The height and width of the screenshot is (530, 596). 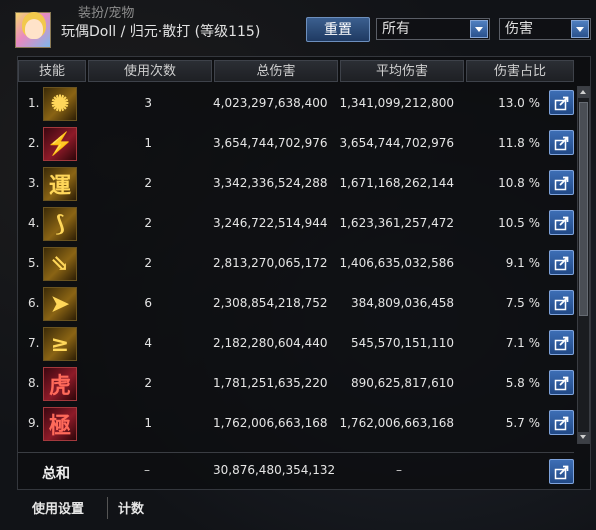 What do you see at coordinates (396, 143) in the screenshot?
I see `row-avg: 3,654,744,702,976` at bounding box center [396, 143].